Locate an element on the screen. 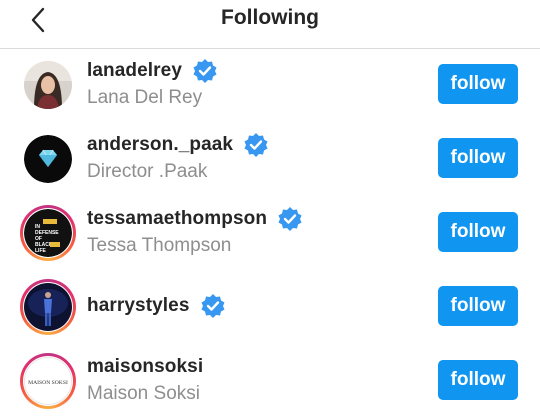  avatar-text: MAISON SOKSI is located at coordinates (48, 383).